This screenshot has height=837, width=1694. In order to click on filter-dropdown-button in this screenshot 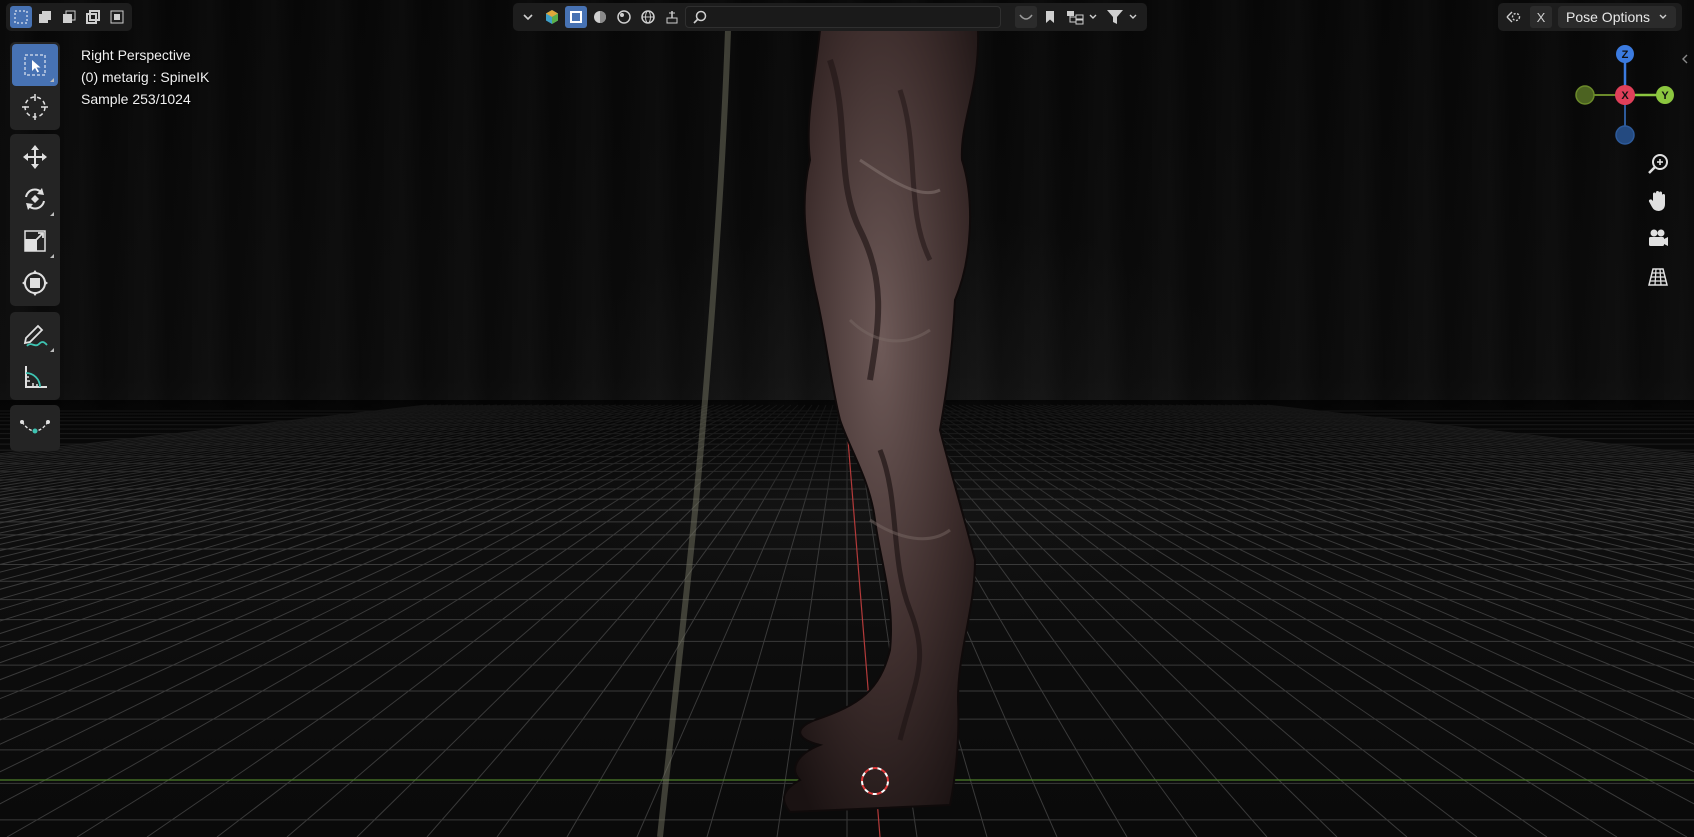, I will do `click(1122, 17)`.